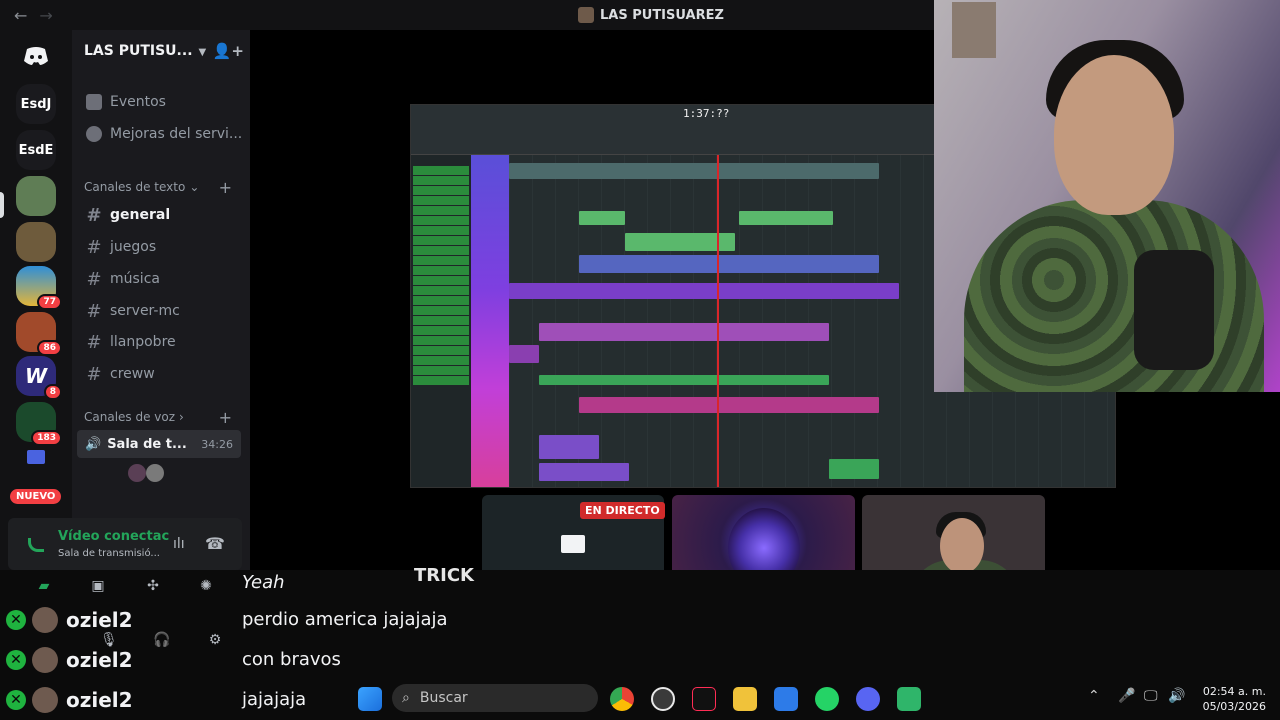 This screenshot has width=1280, height=720. What do you see at coordinates (162, 215) in the screenshot?
I see `channel-general: # general` at bounding box center [162, 215].